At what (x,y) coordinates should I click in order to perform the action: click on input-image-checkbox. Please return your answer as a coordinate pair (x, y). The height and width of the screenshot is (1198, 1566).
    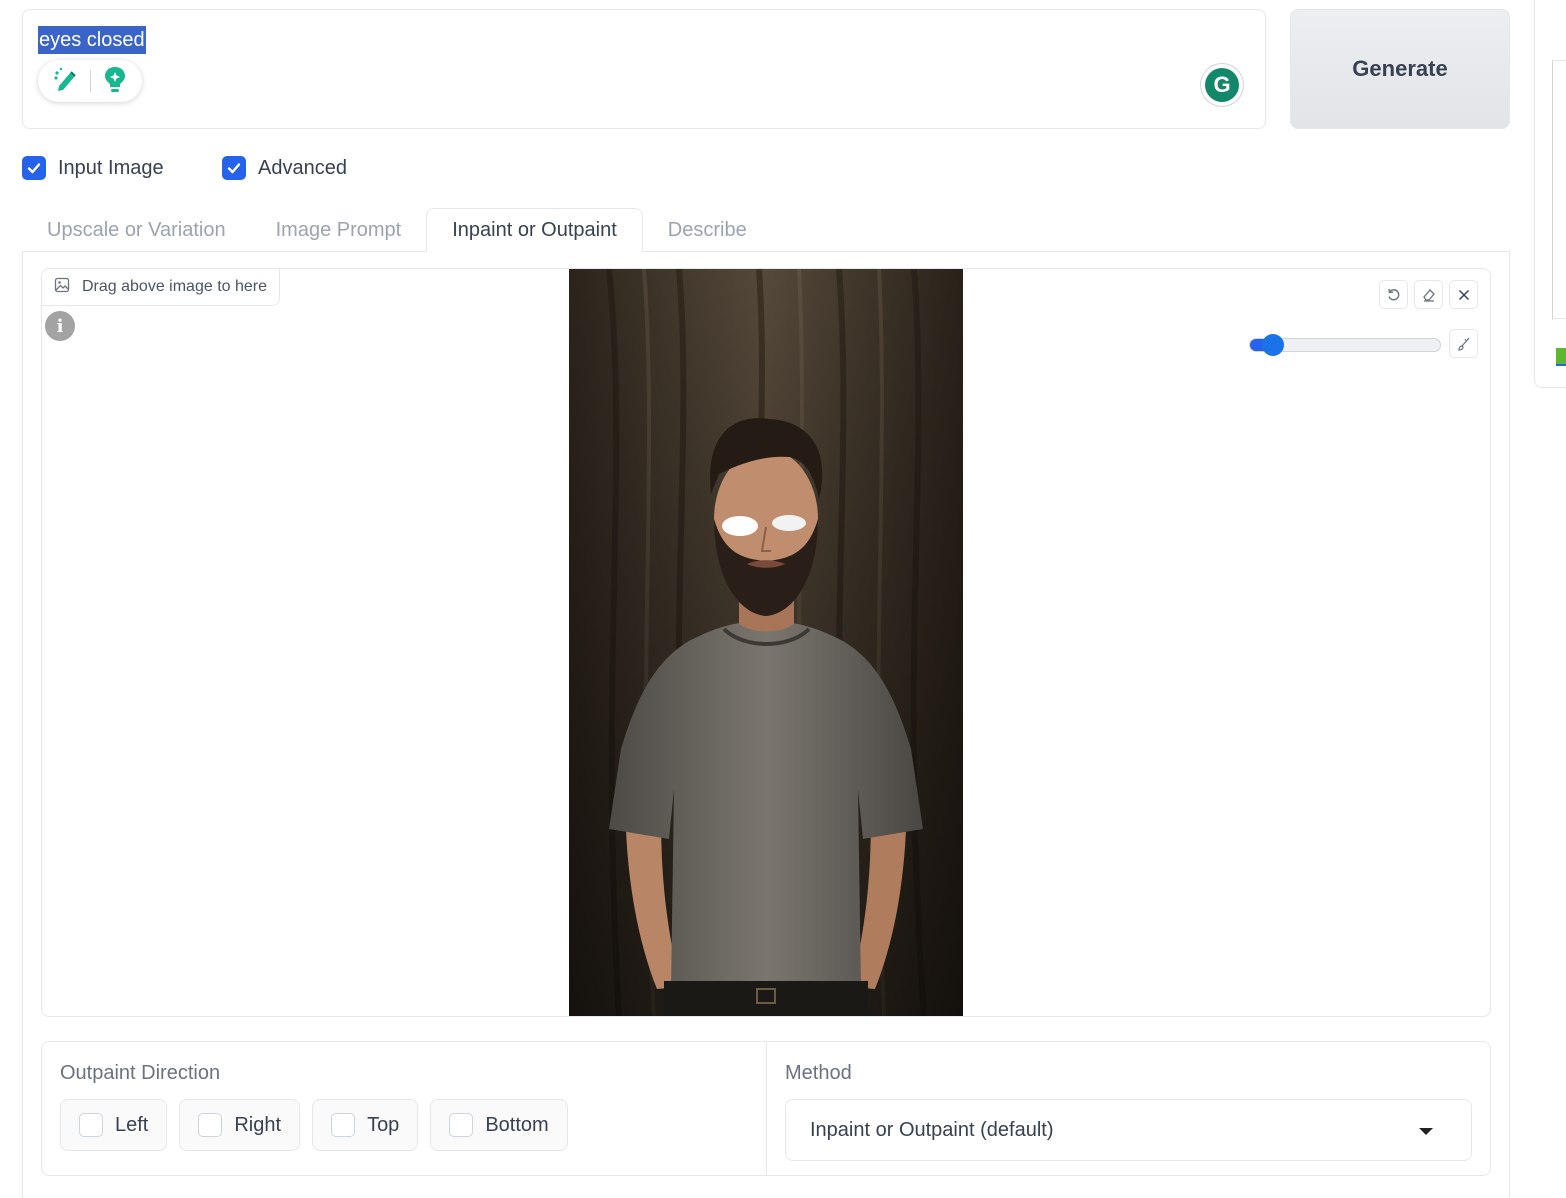
    Looking at the image, I should click on (34, 168).